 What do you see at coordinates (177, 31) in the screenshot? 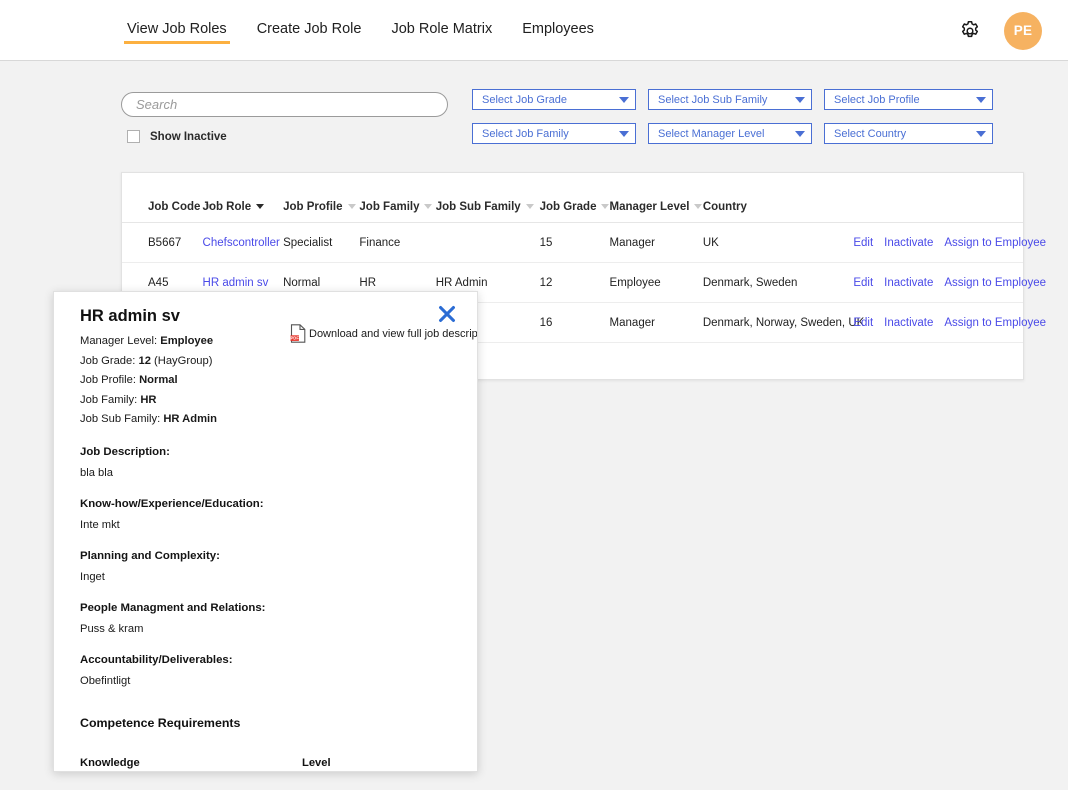
I see `tab-view-job-roles: View Job Roles` at bounding box center [177, 31].